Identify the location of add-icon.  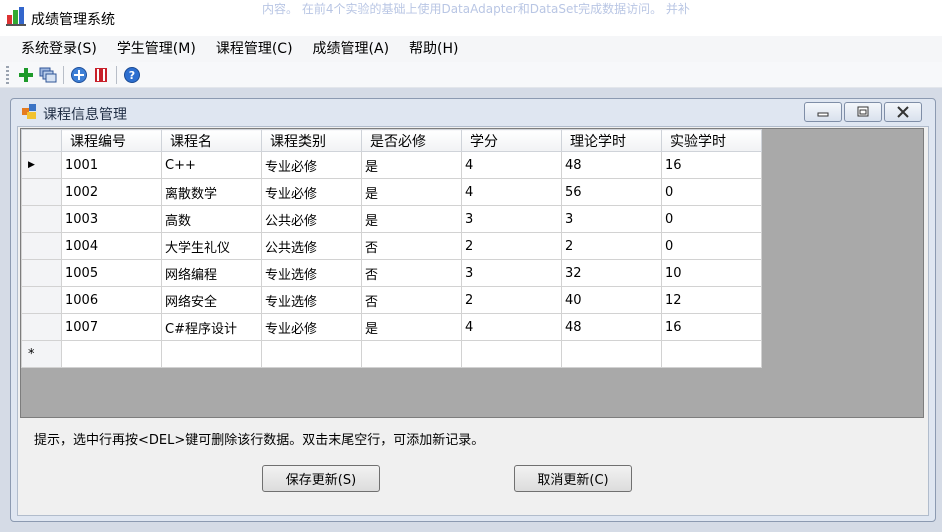
(26, 75).